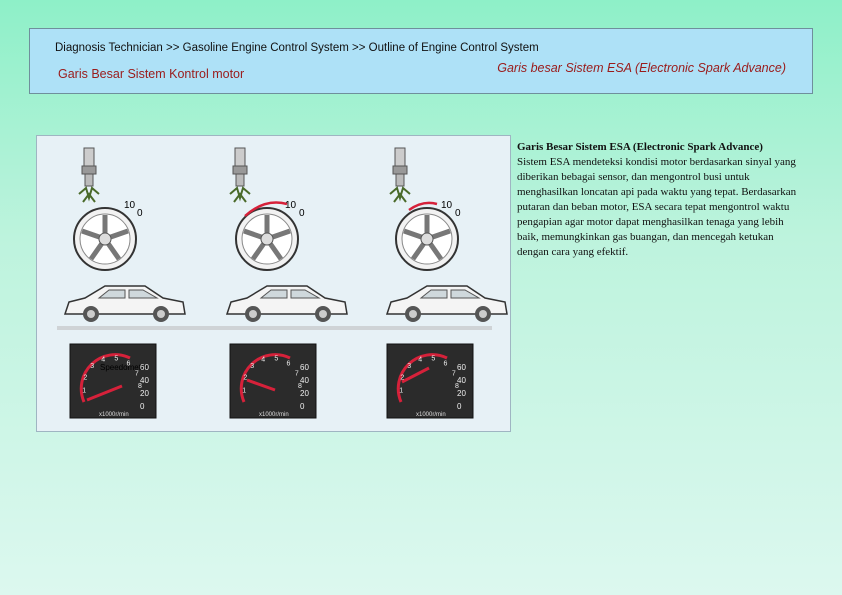 Image resolution: width=842 pixels, height=595 pixels. What do you see at coordinates (151, 74) in the screenshot?
I see `page-title: Garis Besar Sistem Kontrol motor` at bounding box center [151, 74].